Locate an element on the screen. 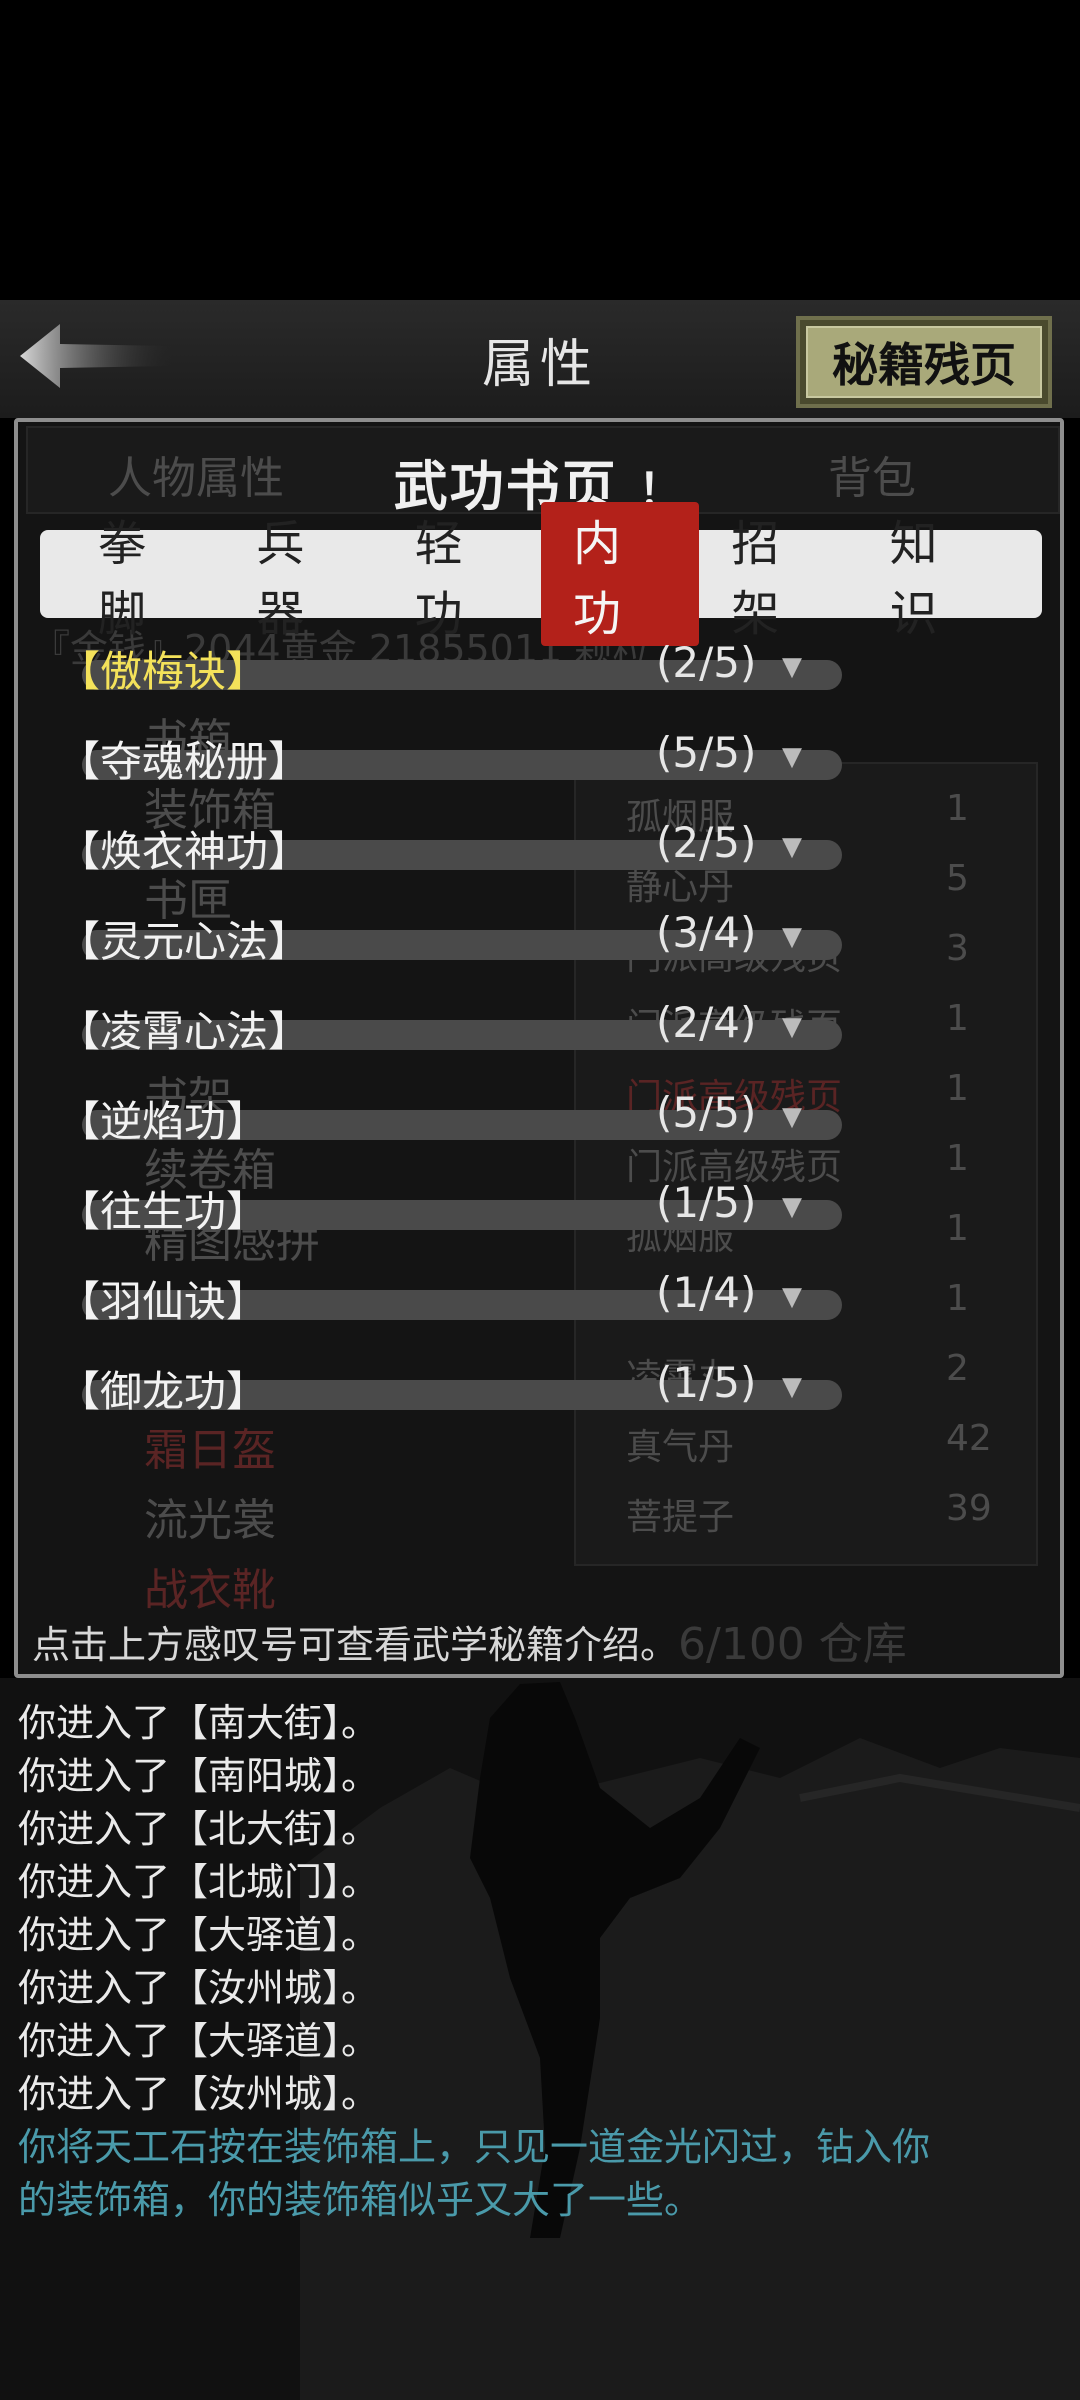 Image resolution: width=1080 pixels, height=2400 pixels. log-line: 你进入了【北大街】。 is located at coordinates (199, 1829).